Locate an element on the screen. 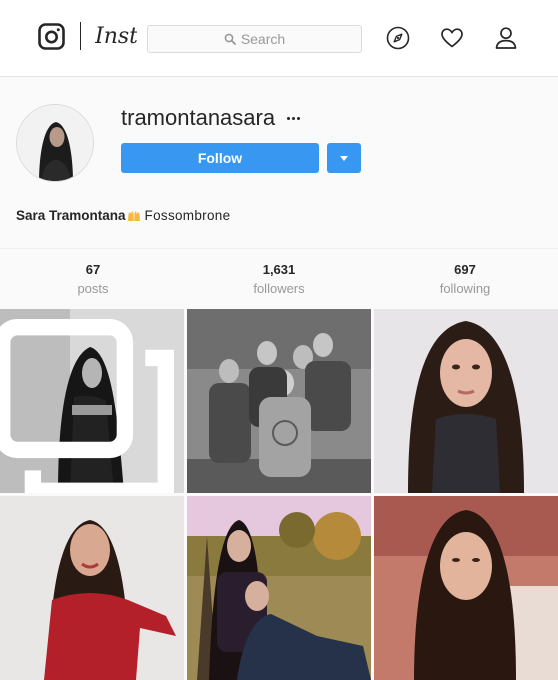 The width and height of the screenshot is (558, 680). instagram-wordmark: Instagram is located at coordinates (116, 37).